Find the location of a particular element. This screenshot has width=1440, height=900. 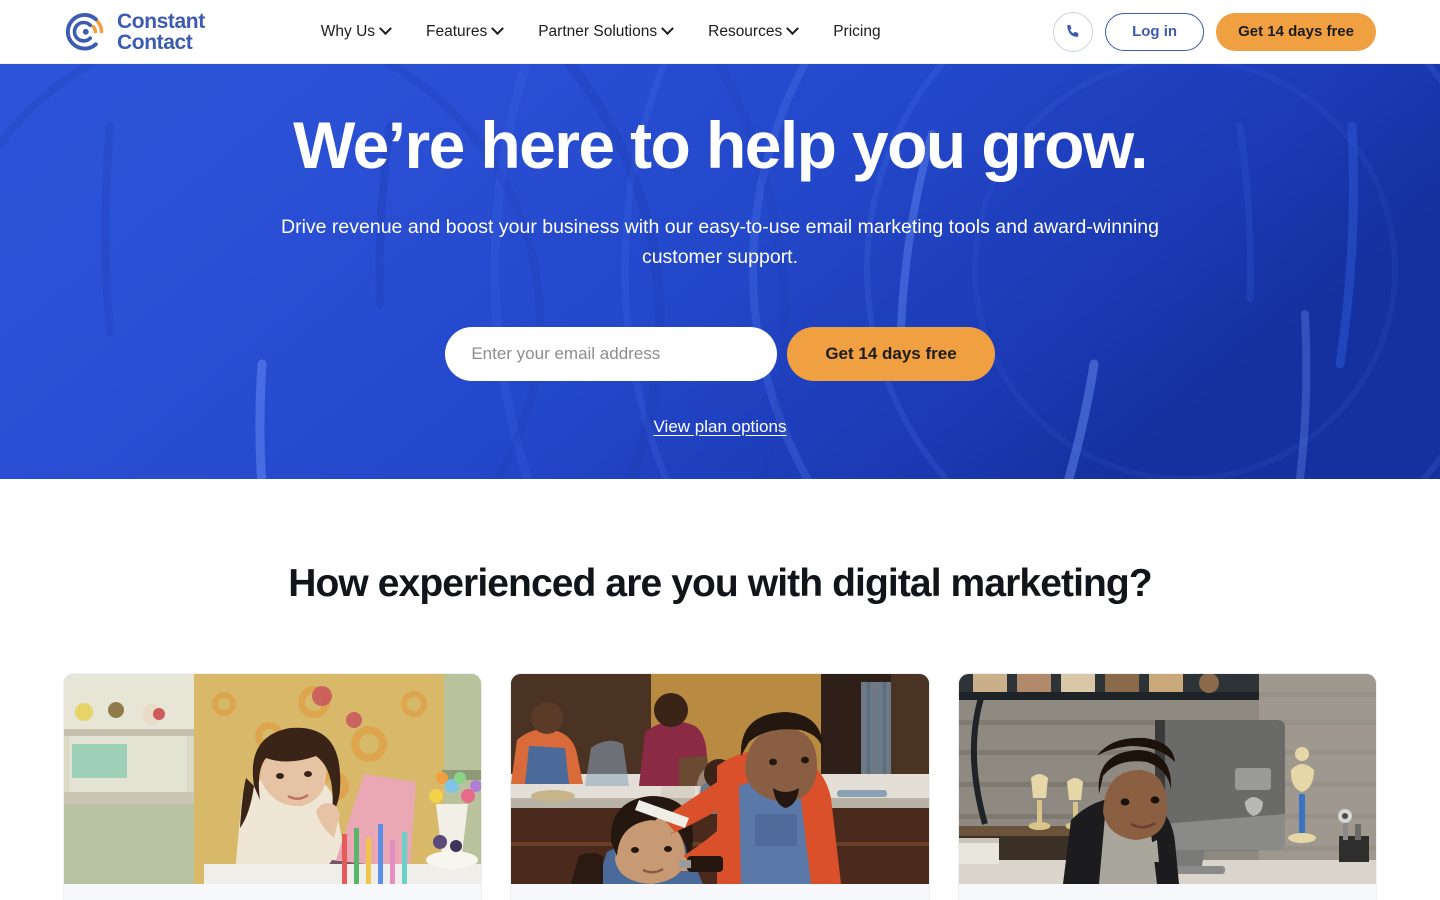

nav-item-resources: Resources is located at coordinates (754, 31).